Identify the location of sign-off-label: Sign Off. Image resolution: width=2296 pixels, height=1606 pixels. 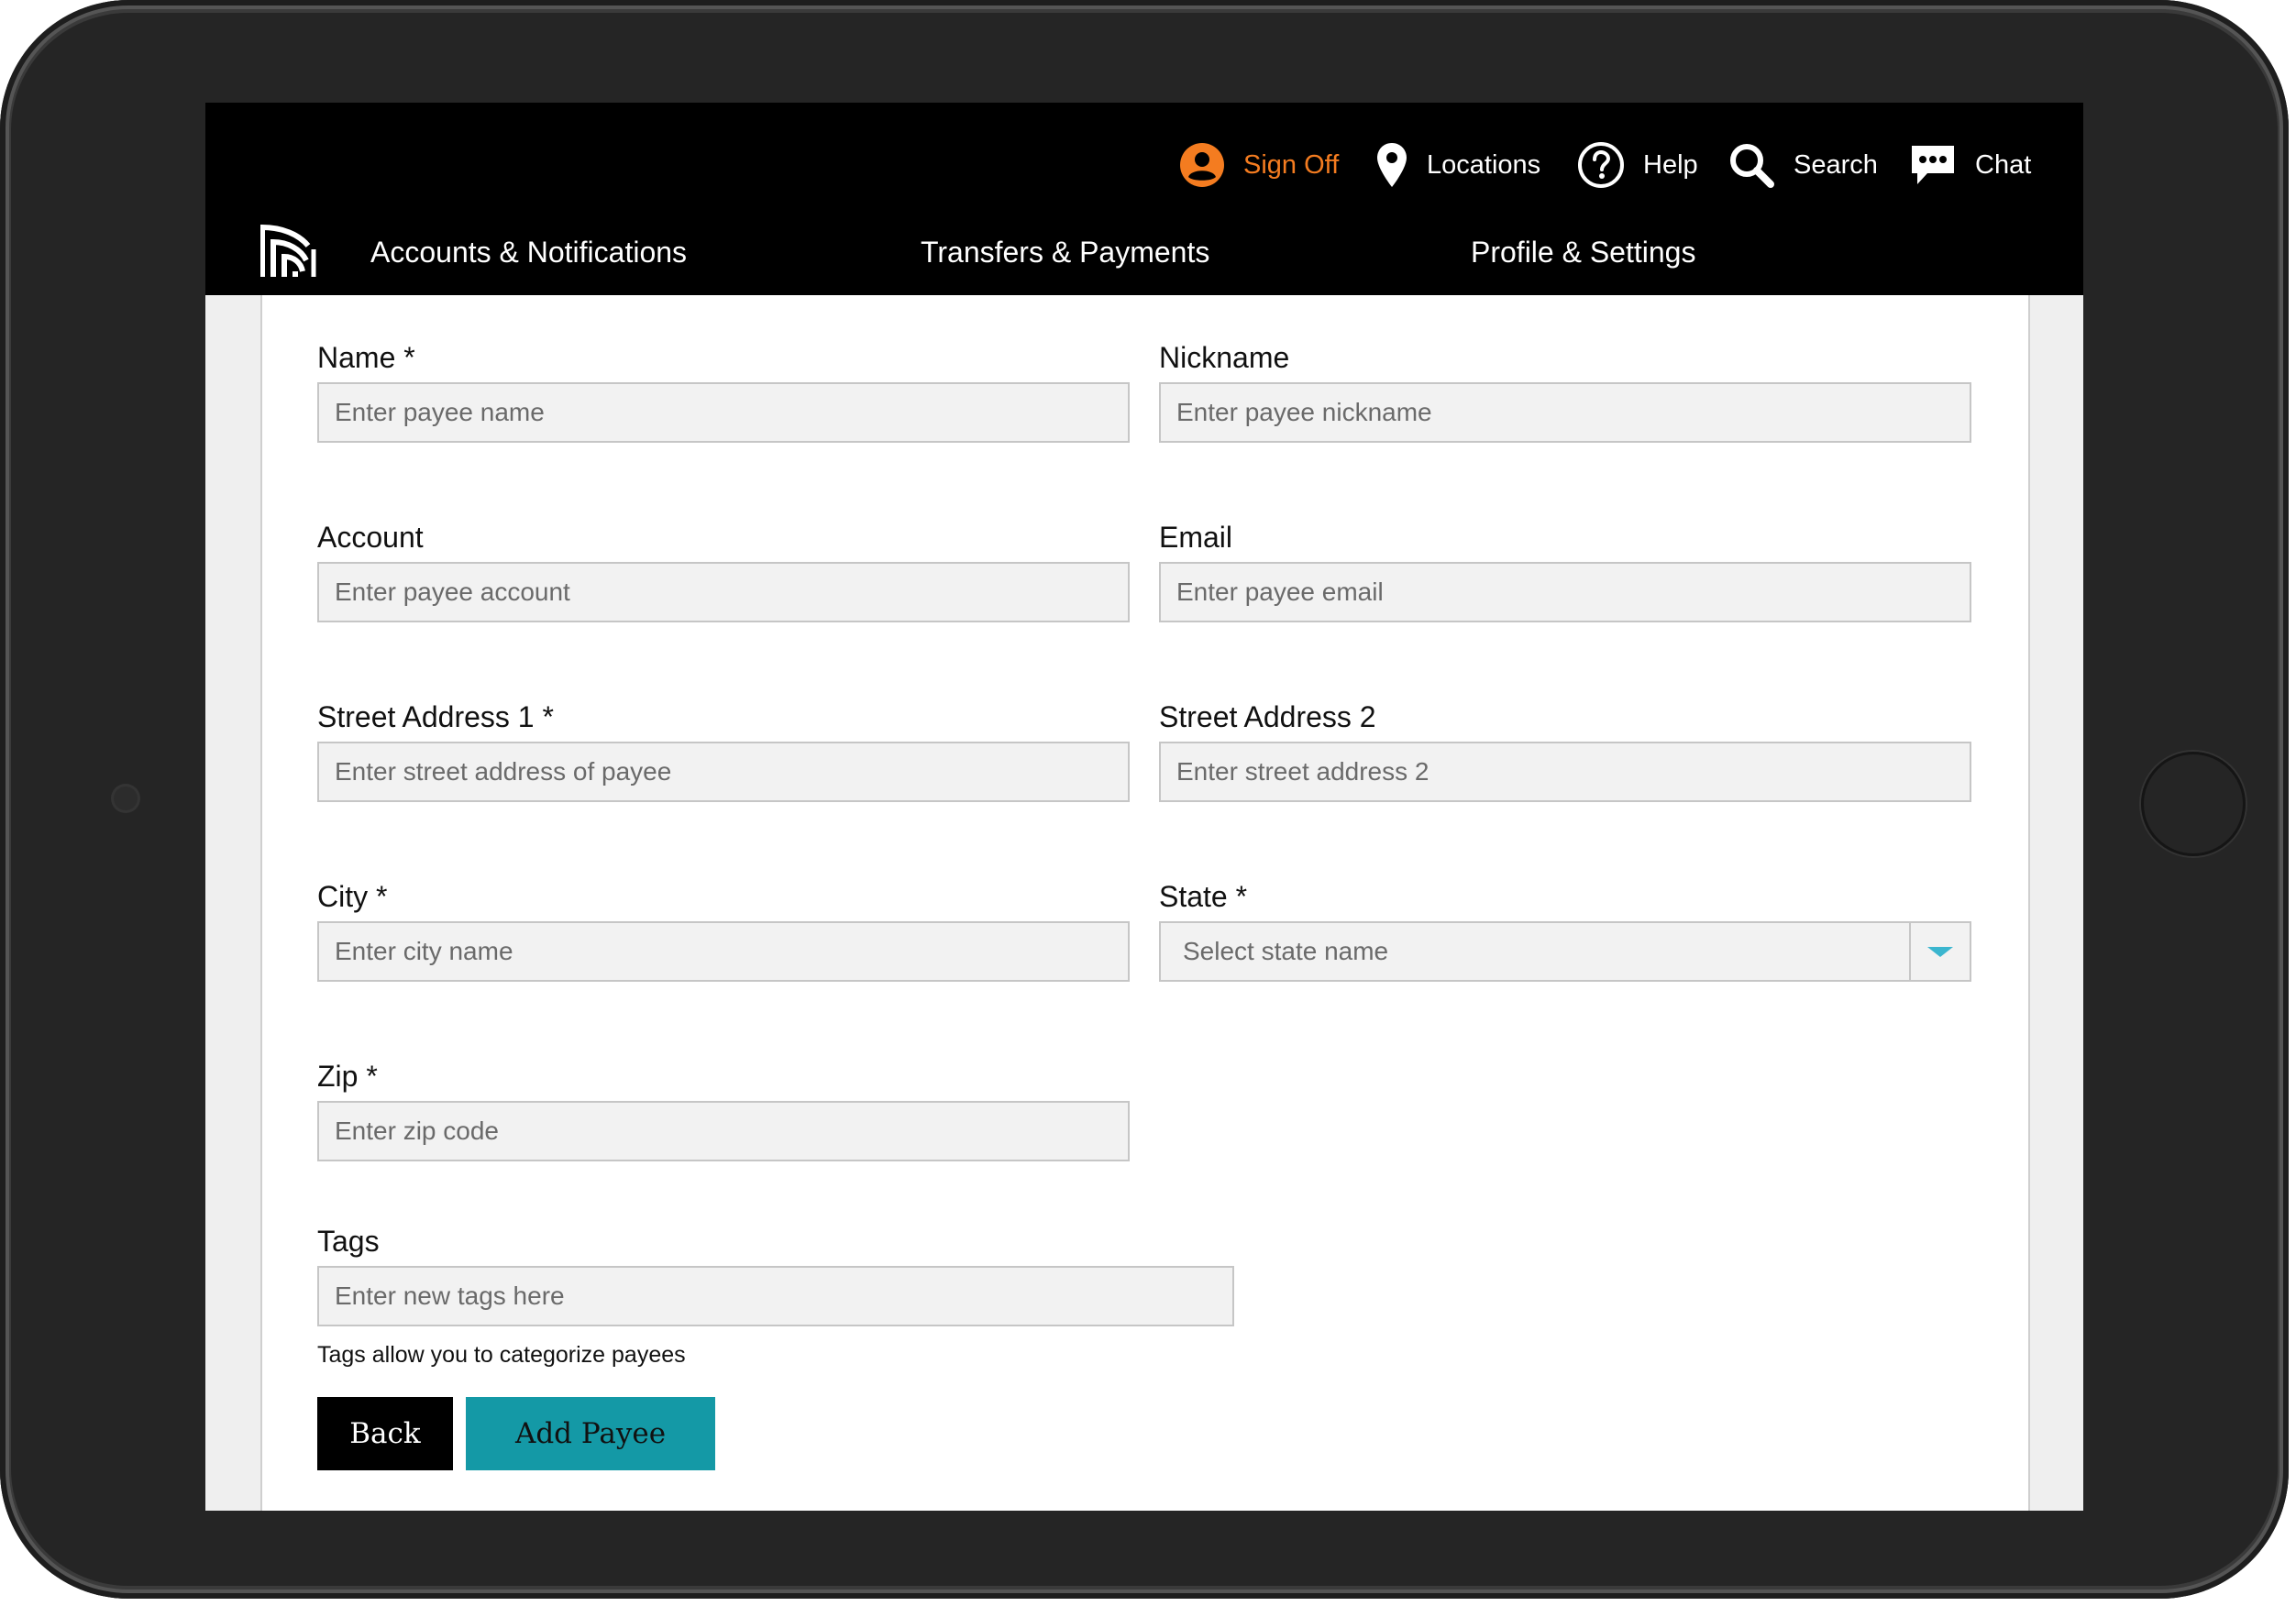
(1291, 164).